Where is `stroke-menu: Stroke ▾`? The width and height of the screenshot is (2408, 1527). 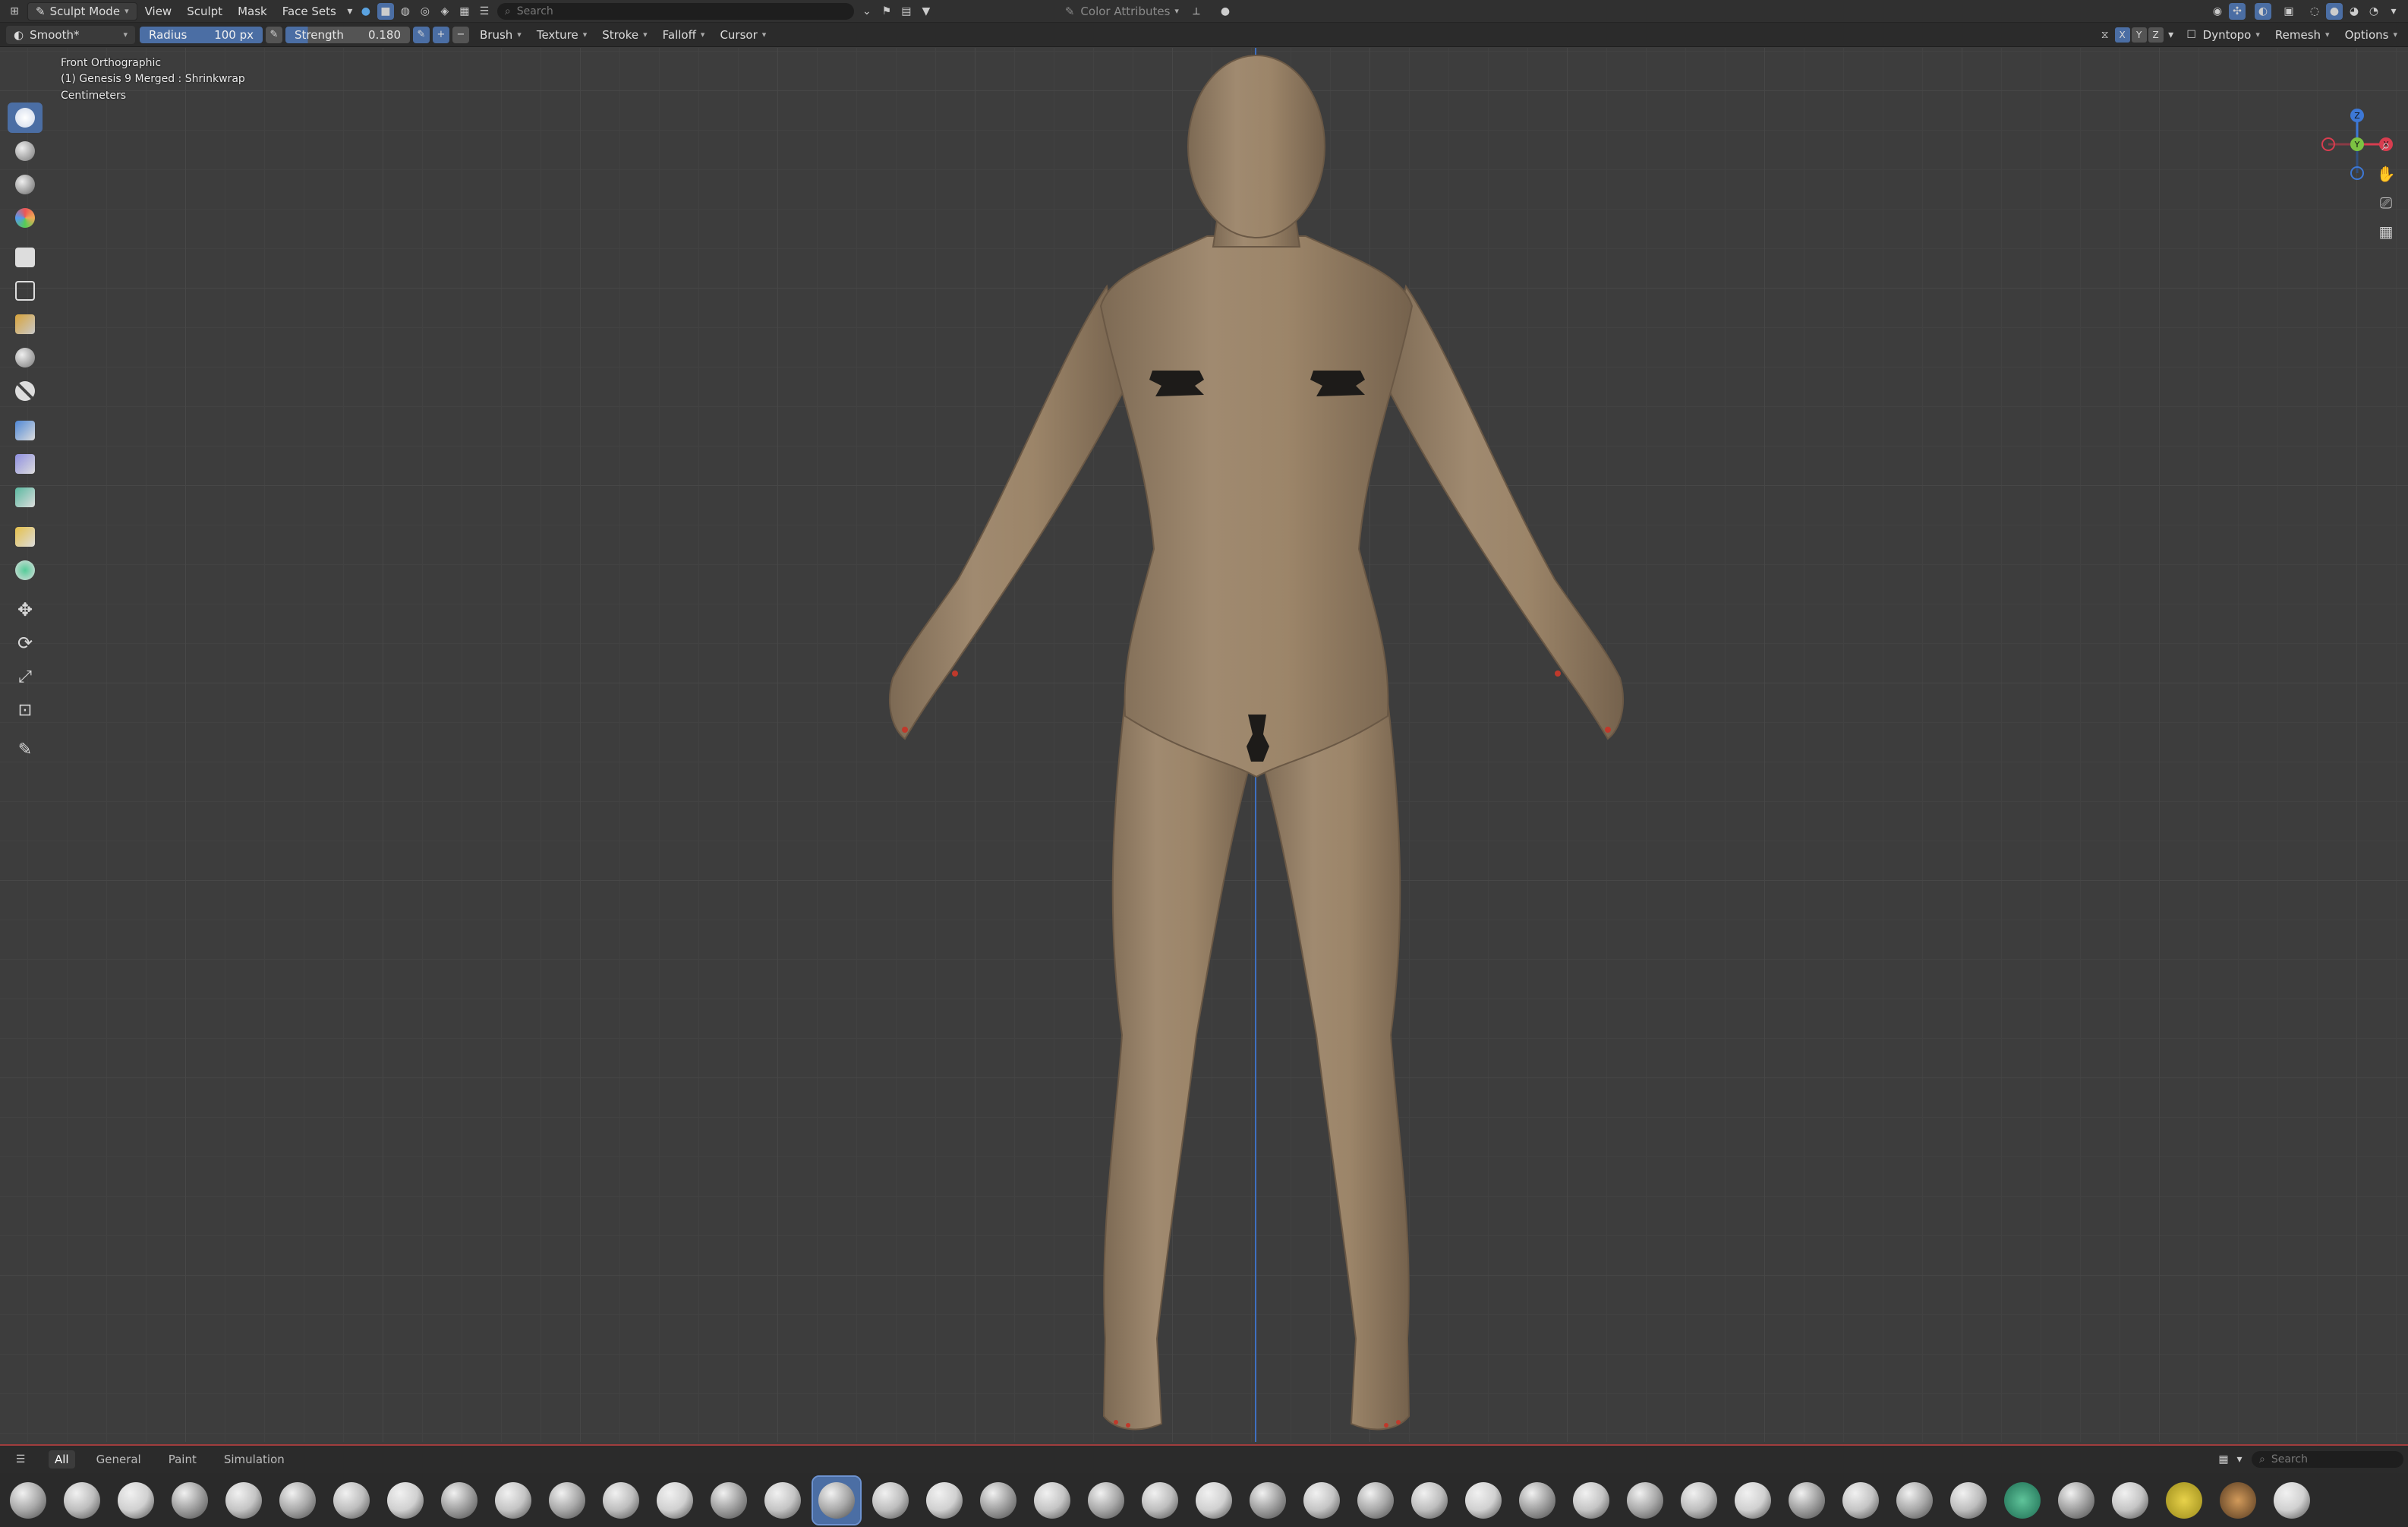
stroke-menu: Stroke ▾ is located at coordinates (624, 35).